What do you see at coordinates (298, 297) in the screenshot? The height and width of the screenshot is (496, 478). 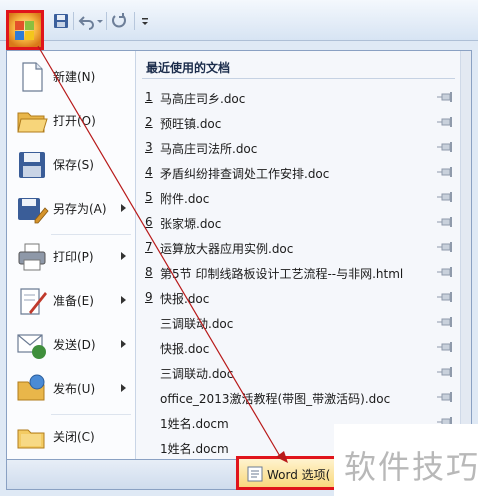 I see `recent-document-item: 9 快报.doc` at bounding box center [298, 297].